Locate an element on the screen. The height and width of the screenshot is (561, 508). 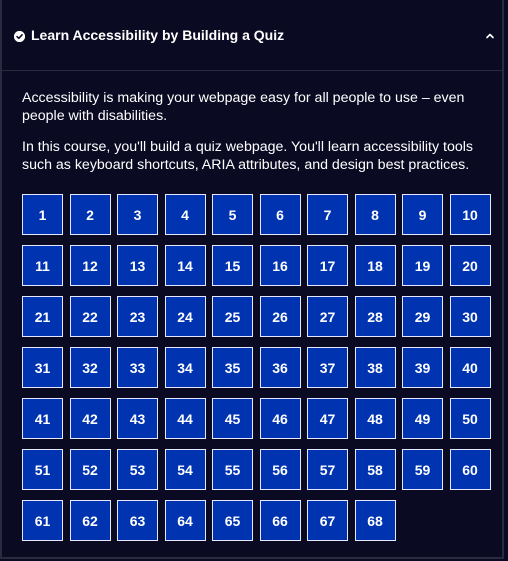
step-button: 46 is located at coordinates (280, 418).